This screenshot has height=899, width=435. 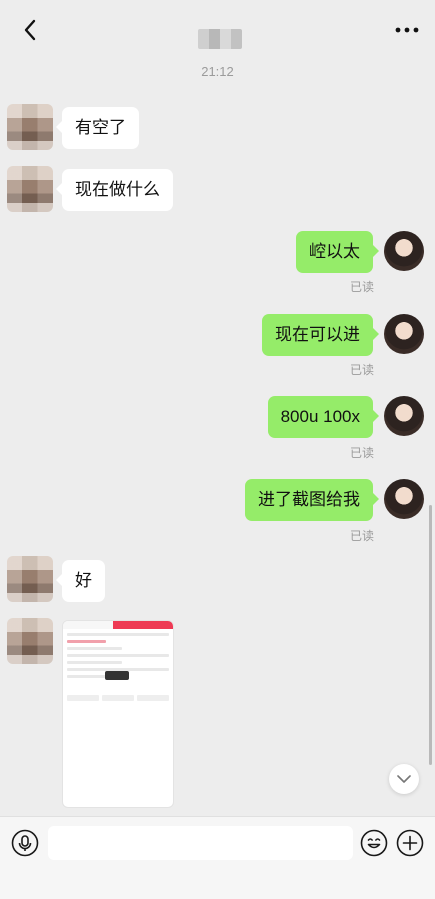 I want to click on emoji-button, so click(x=374, y=843).